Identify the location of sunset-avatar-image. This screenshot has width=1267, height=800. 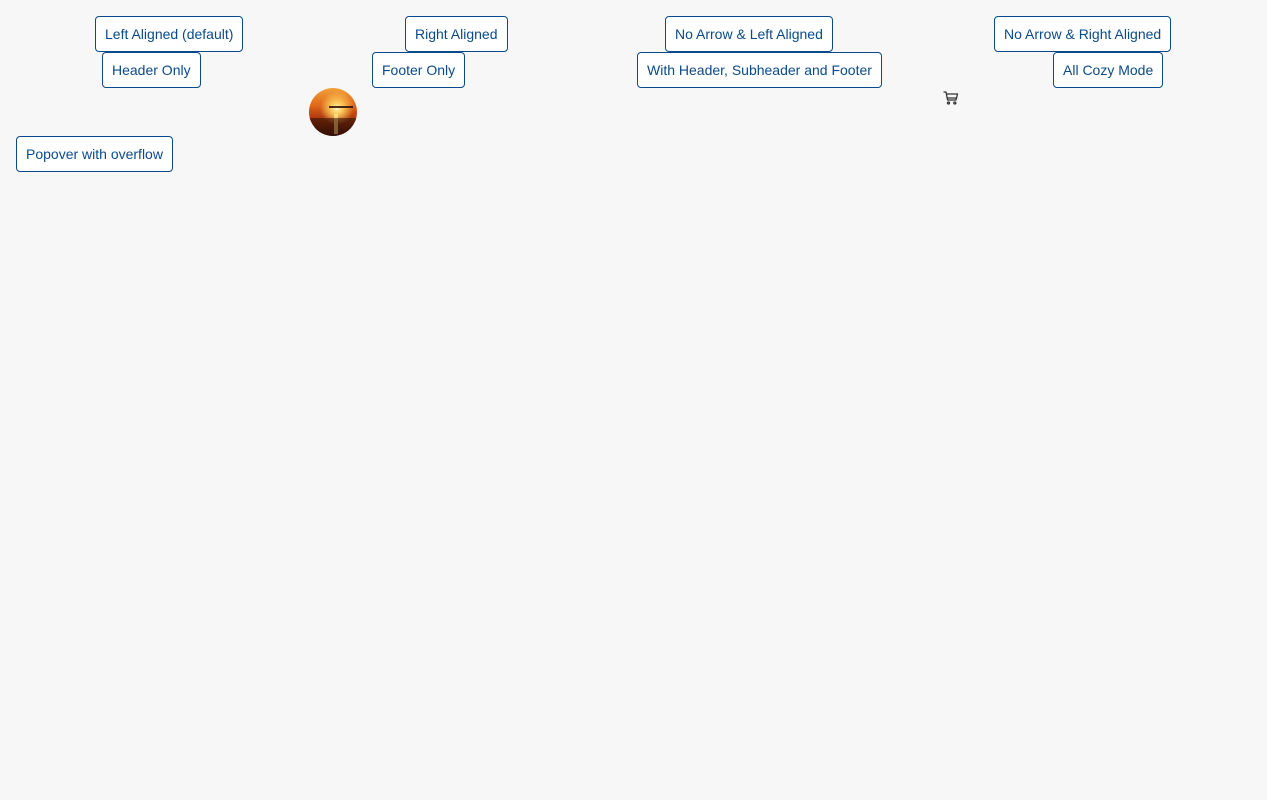
(333, 112).